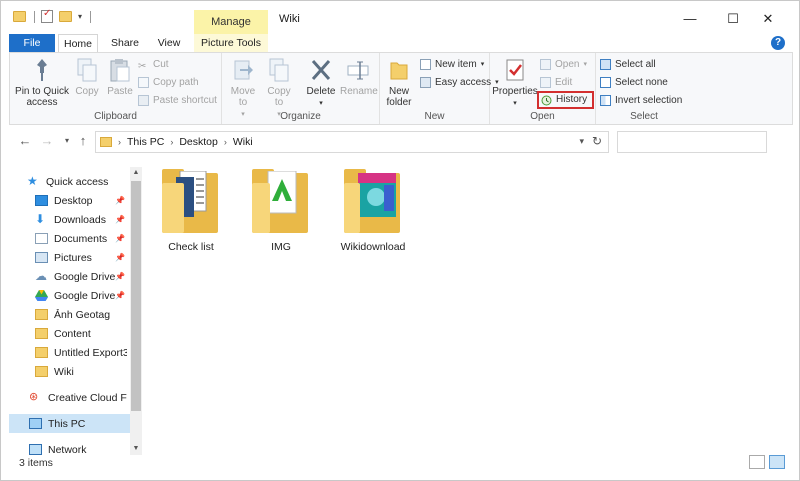  Describe the element at coordinates (635, 64) in the screenshot. I see `select-all-label: Select all` at that location.